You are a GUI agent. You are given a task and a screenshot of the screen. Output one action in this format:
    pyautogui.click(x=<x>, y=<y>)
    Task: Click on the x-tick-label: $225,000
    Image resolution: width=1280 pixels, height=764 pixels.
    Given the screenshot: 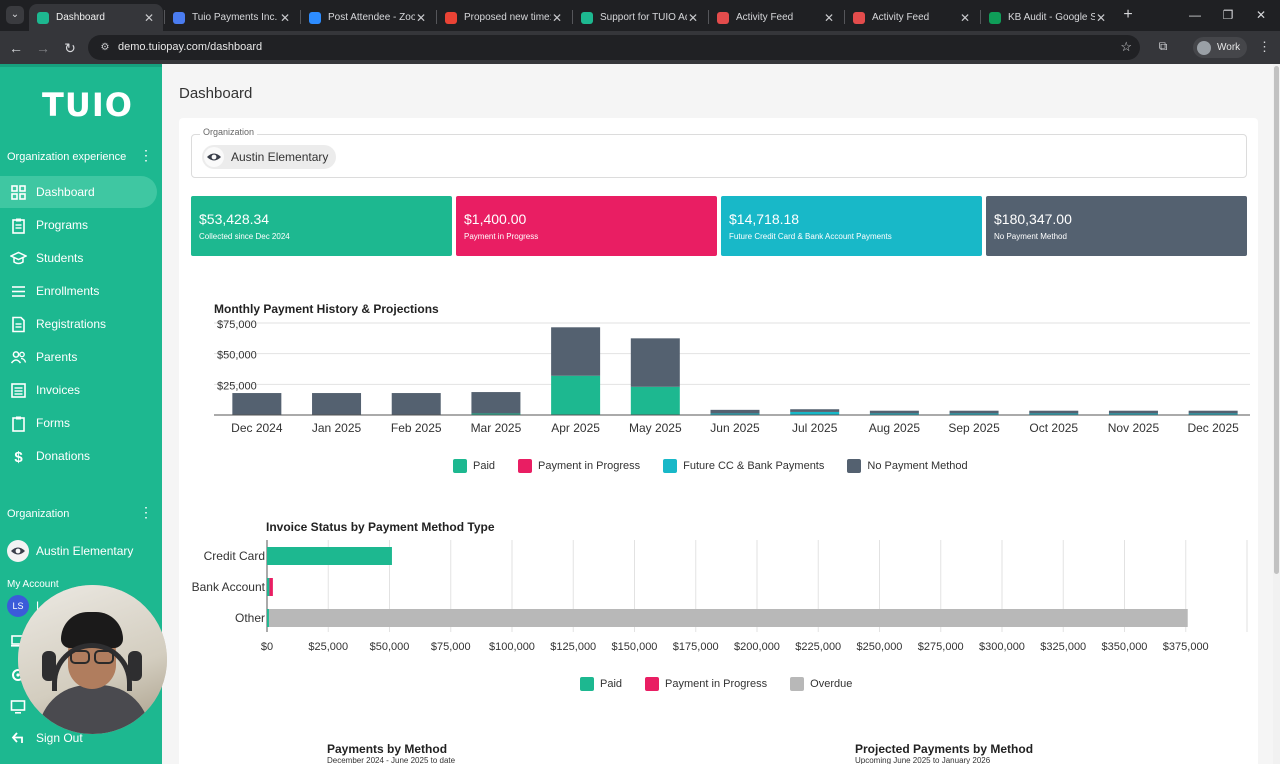 What is the action you would take?
    pyautogui.click(x=818, y=647)
    